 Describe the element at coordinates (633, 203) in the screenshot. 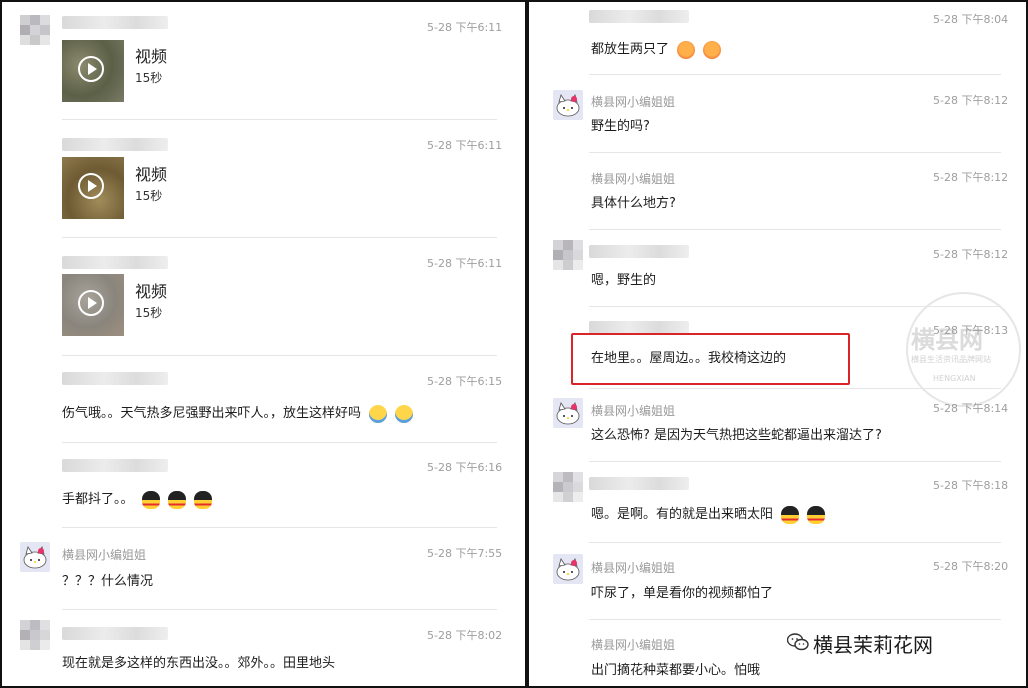

I see `message-text: 具体什么地方?` at that location.